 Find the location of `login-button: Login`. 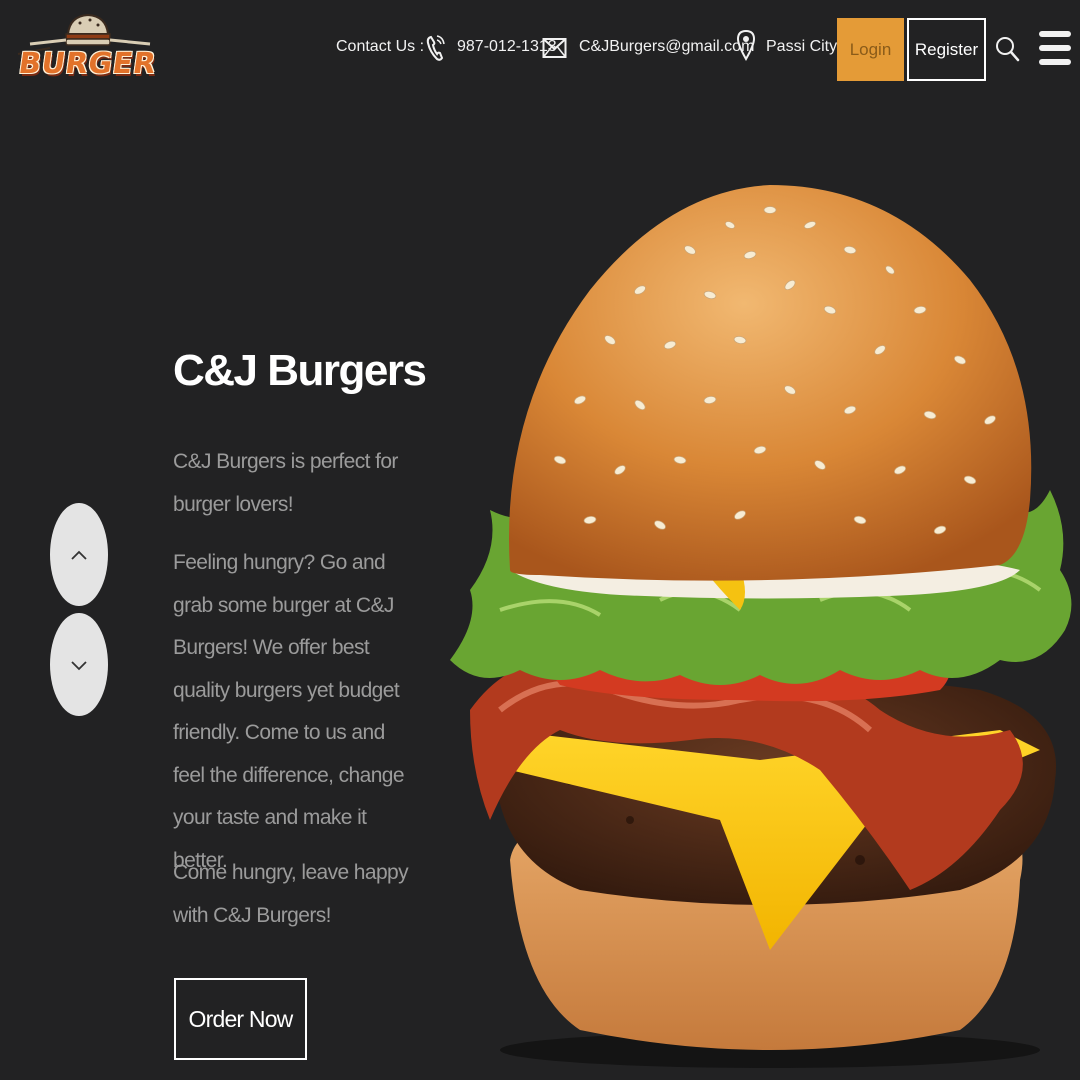

login-button: Login is located at coordinates (870, 49).